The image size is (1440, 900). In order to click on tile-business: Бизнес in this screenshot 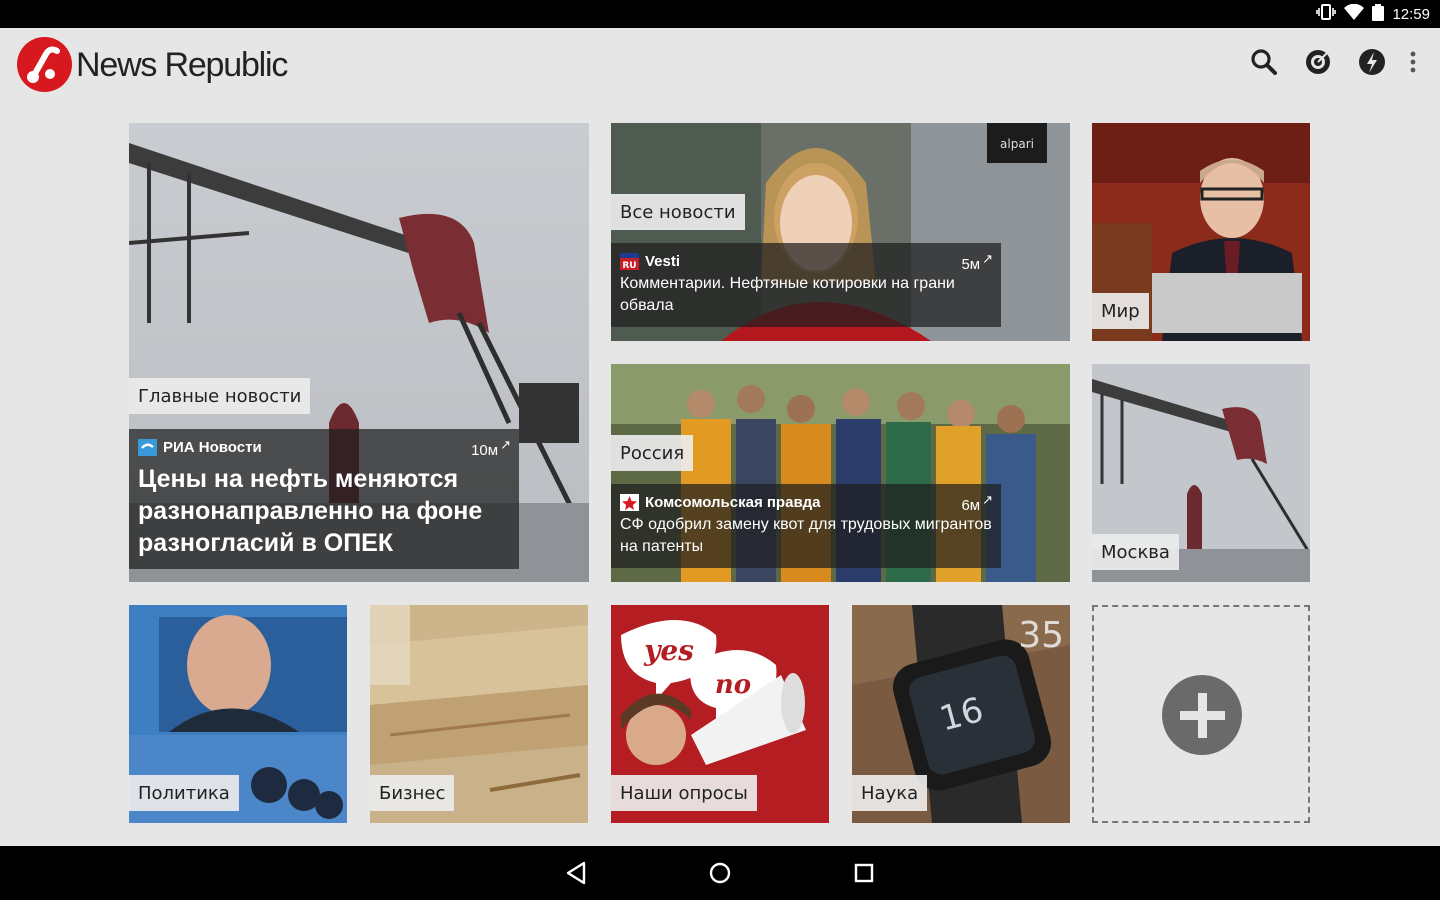, I will do `click(479, 714)`.